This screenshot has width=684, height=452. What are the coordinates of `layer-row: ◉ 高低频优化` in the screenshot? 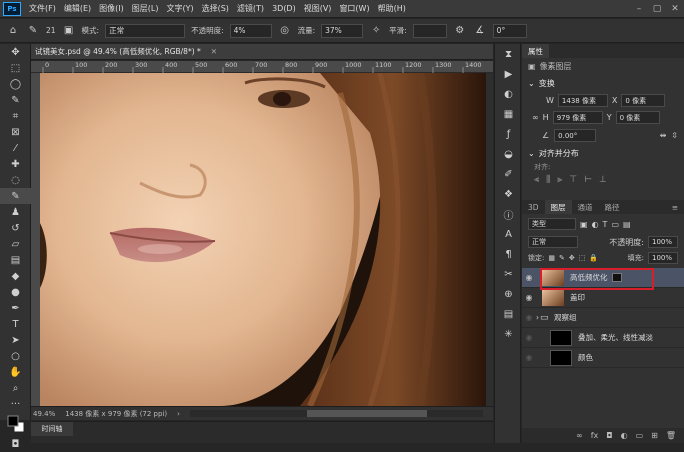 It's located at (603, 279).